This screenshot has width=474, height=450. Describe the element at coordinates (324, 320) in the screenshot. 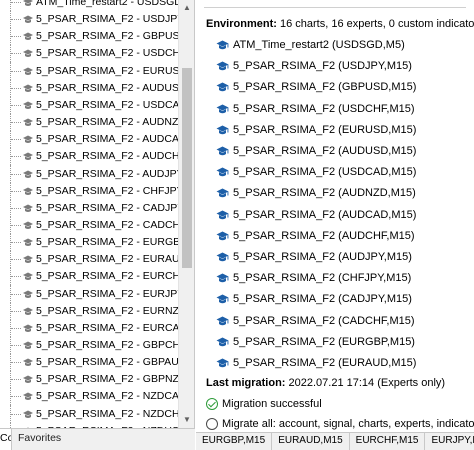

I see `migrated-chart-label: 5_PSAR_RSIMA_F2 (CADCHF,M15)` at that location.